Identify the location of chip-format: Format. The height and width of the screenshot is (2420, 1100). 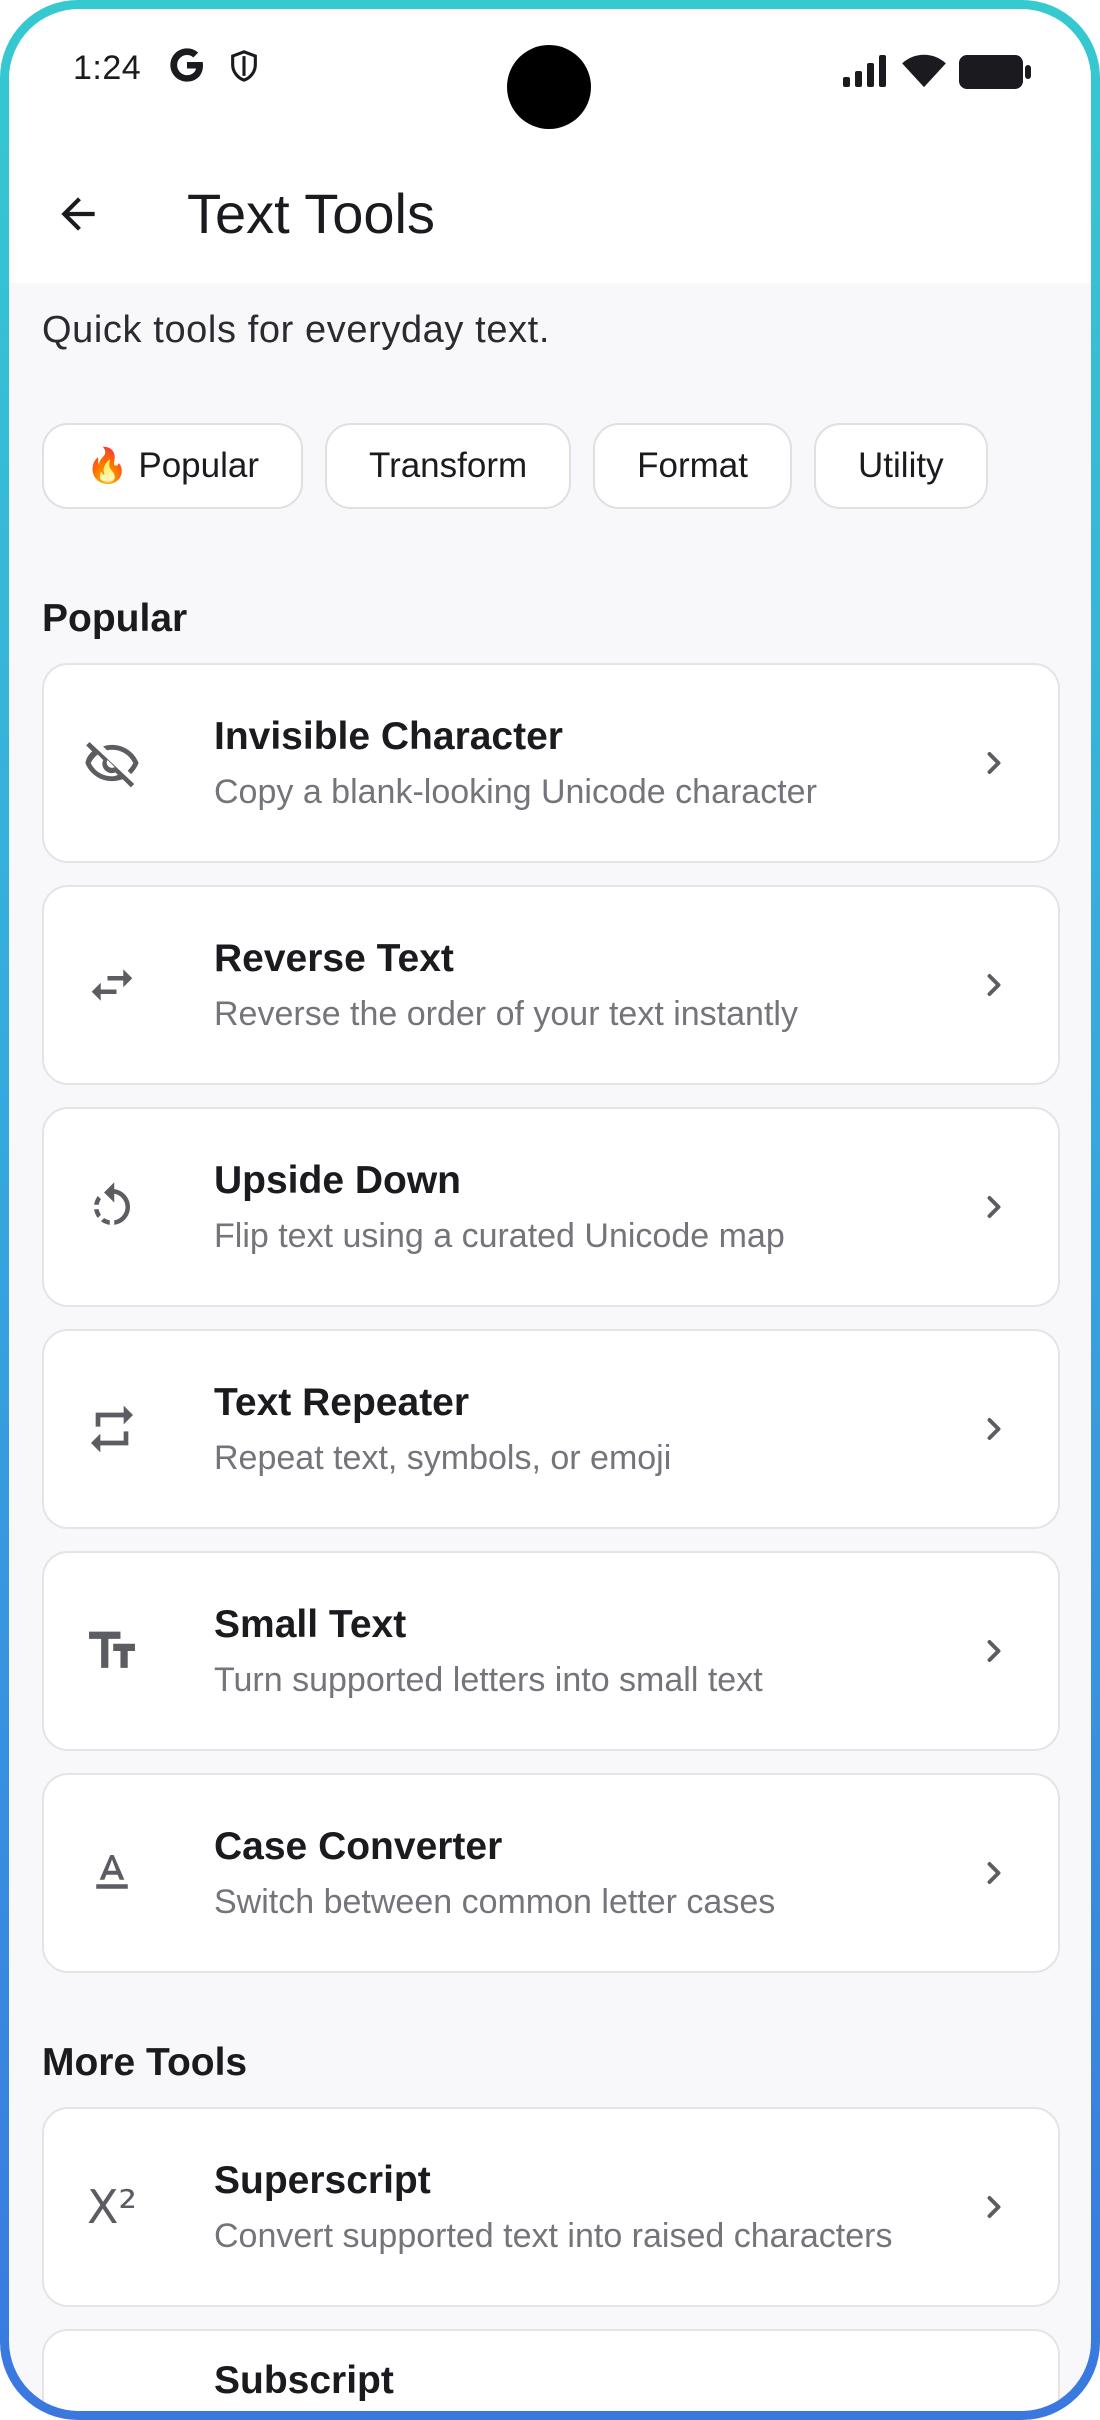
(693, 466).